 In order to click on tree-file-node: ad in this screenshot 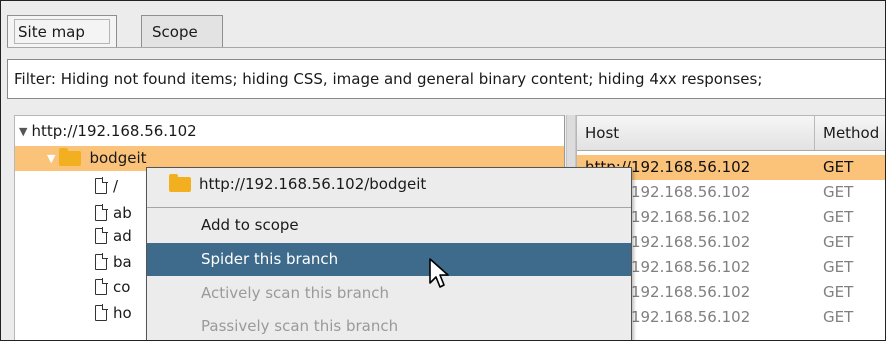, I will do `click(113, 236)`.